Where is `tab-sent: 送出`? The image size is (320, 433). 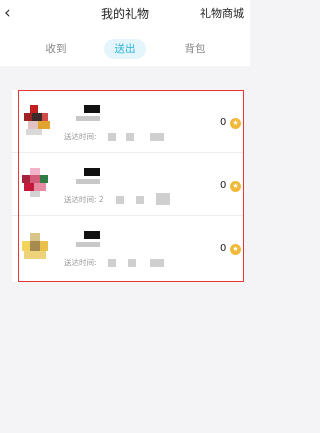 tab-sent: 送出 is located at coordinates (125, 49).